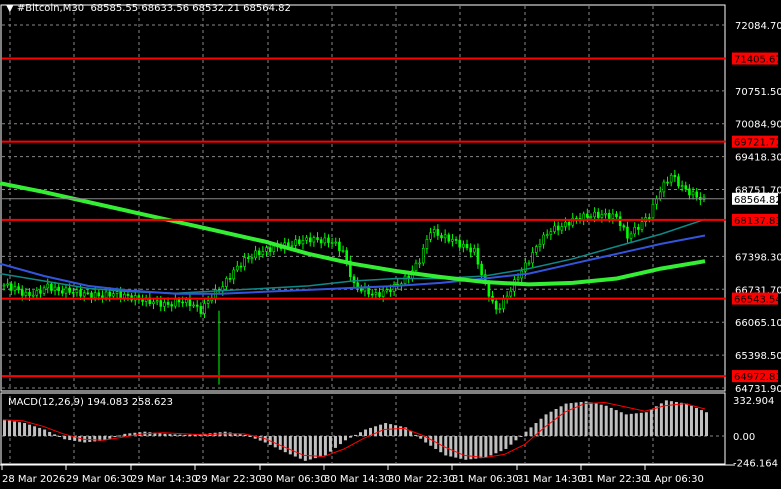 The height and width of the screenshot is (489, 781). Describe the element at coordinates (357, 479) in the screenshot. I see `time-label: 30 Mar 14:30` at that location.